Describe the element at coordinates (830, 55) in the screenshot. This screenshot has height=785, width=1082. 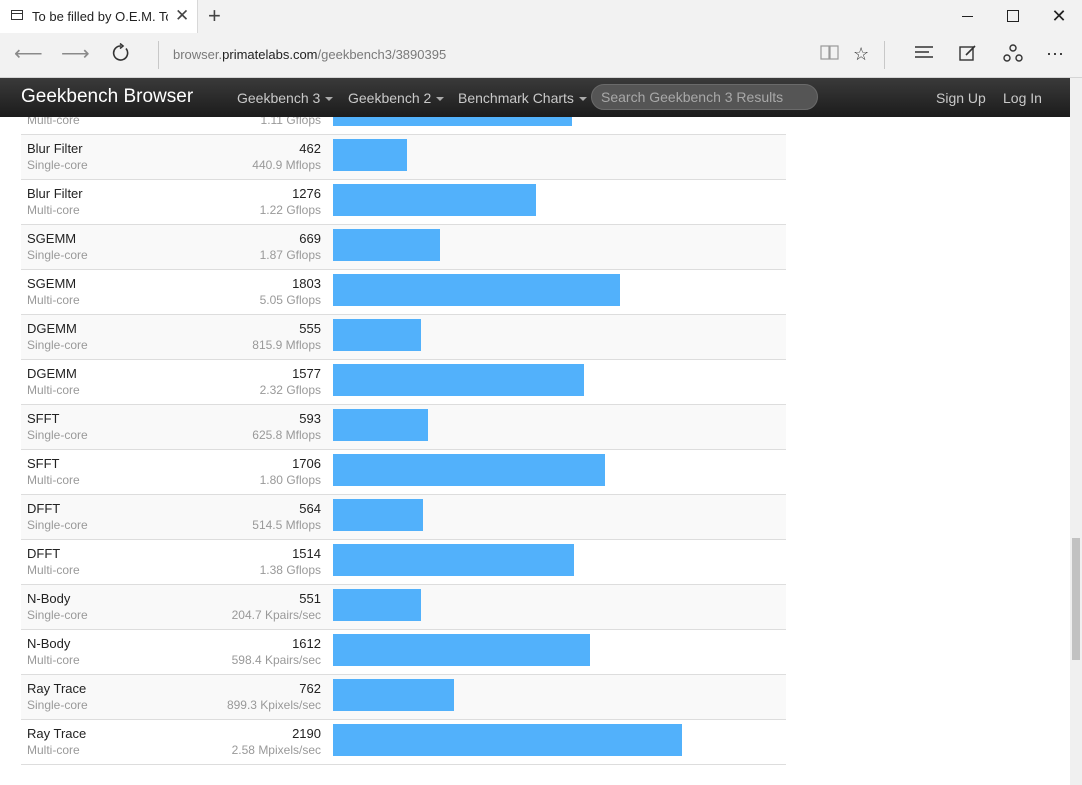
I see `reading-view-icon` at that location.